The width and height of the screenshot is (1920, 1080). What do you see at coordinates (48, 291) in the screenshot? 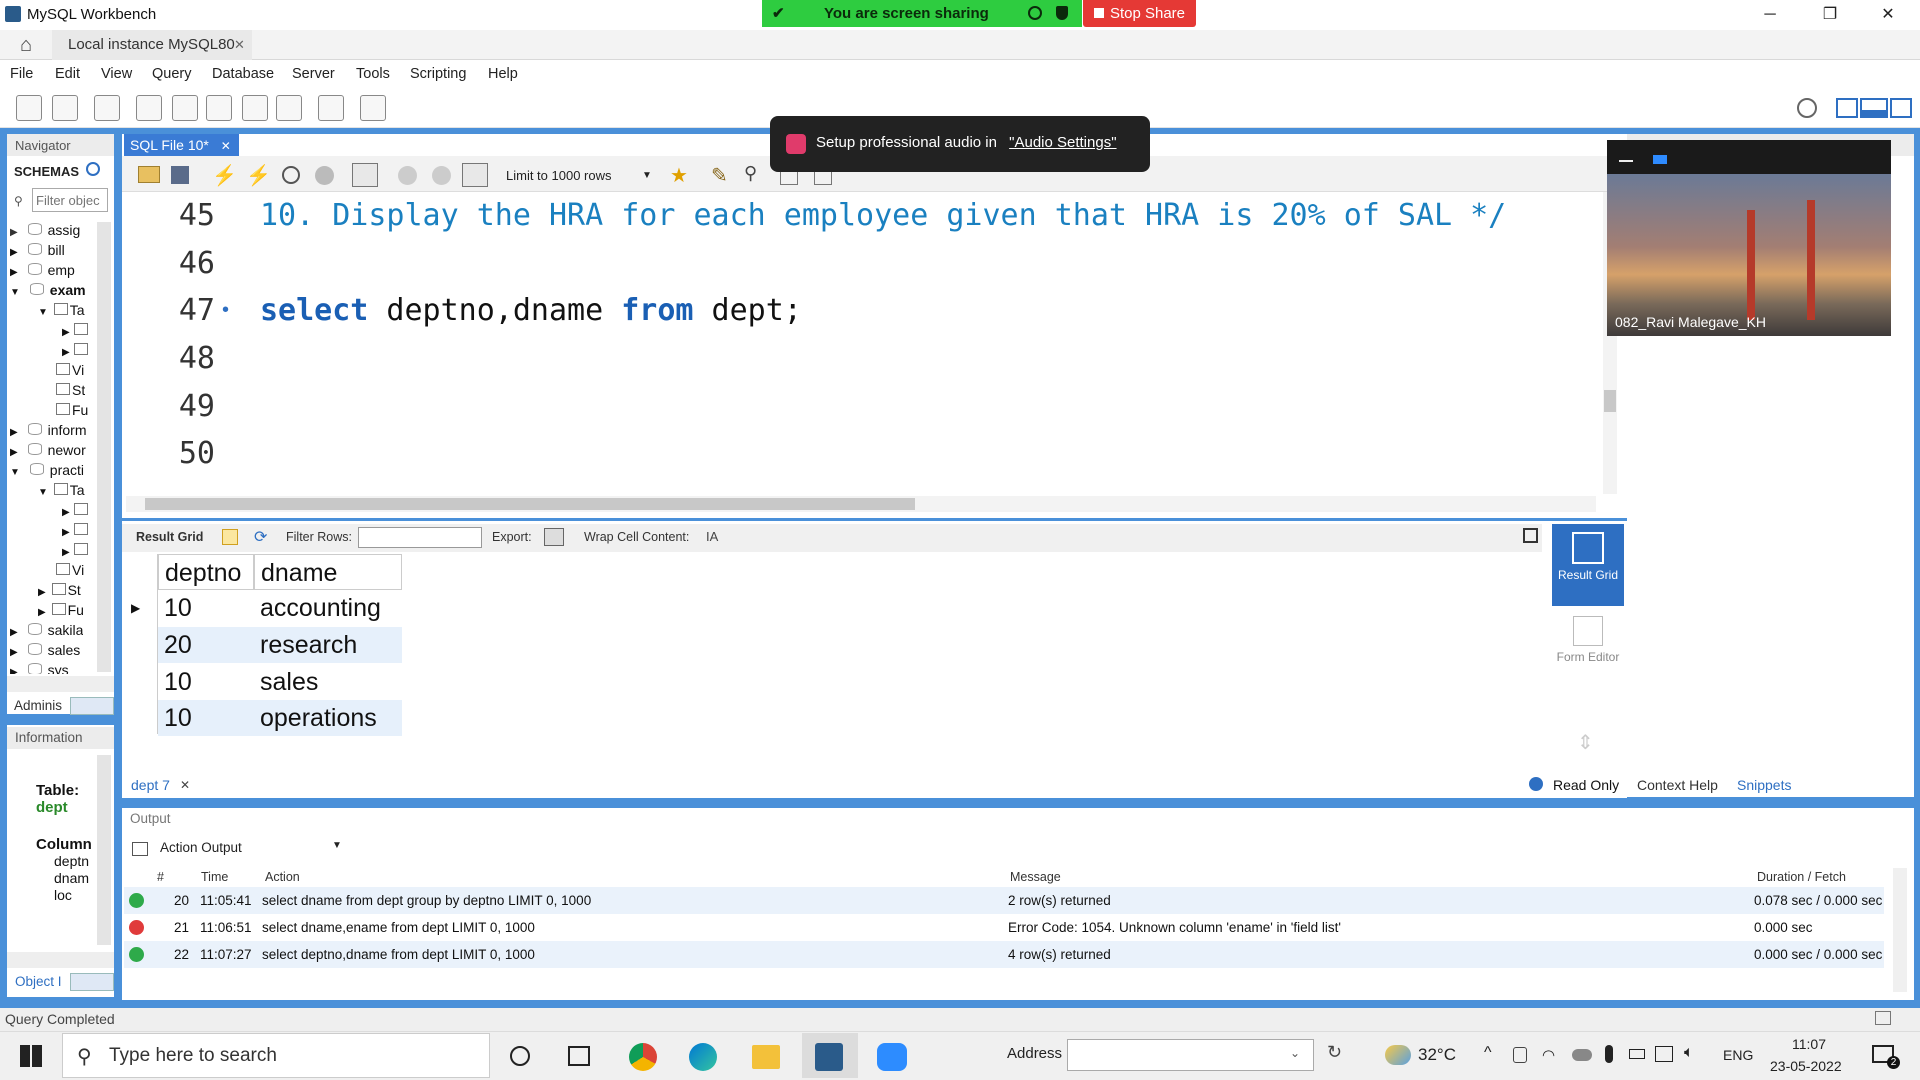
I see `schema-exam: ▼ exam` at bounding box center [48, 291].